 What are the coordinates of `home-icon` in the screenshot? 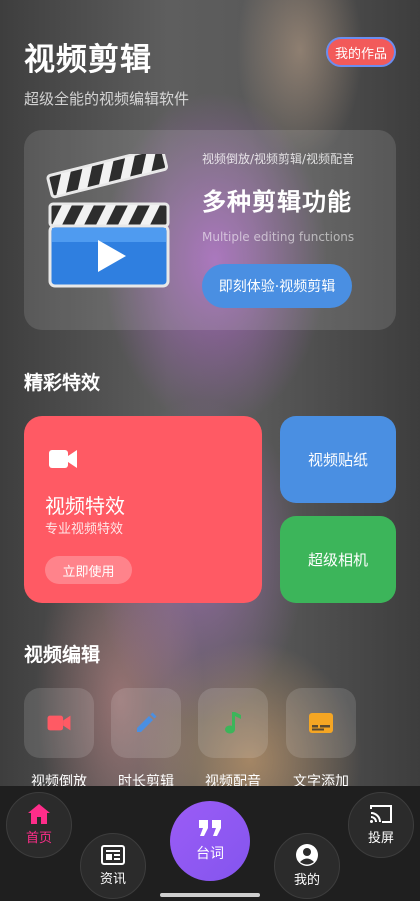 It's located at (39, 814).